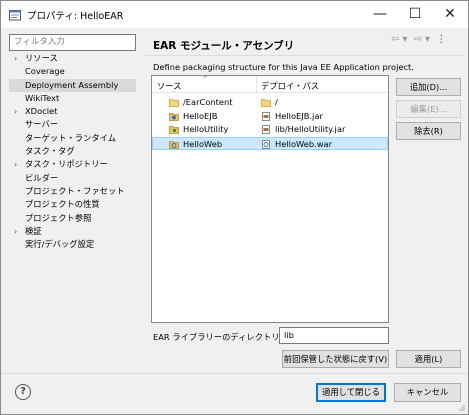 This screenshot has height=415, width=469. What do you see at coordinates (72, 42) in the screenshot?
I see `filter-input: フィルタ入力` at bounding box center [72, 42].